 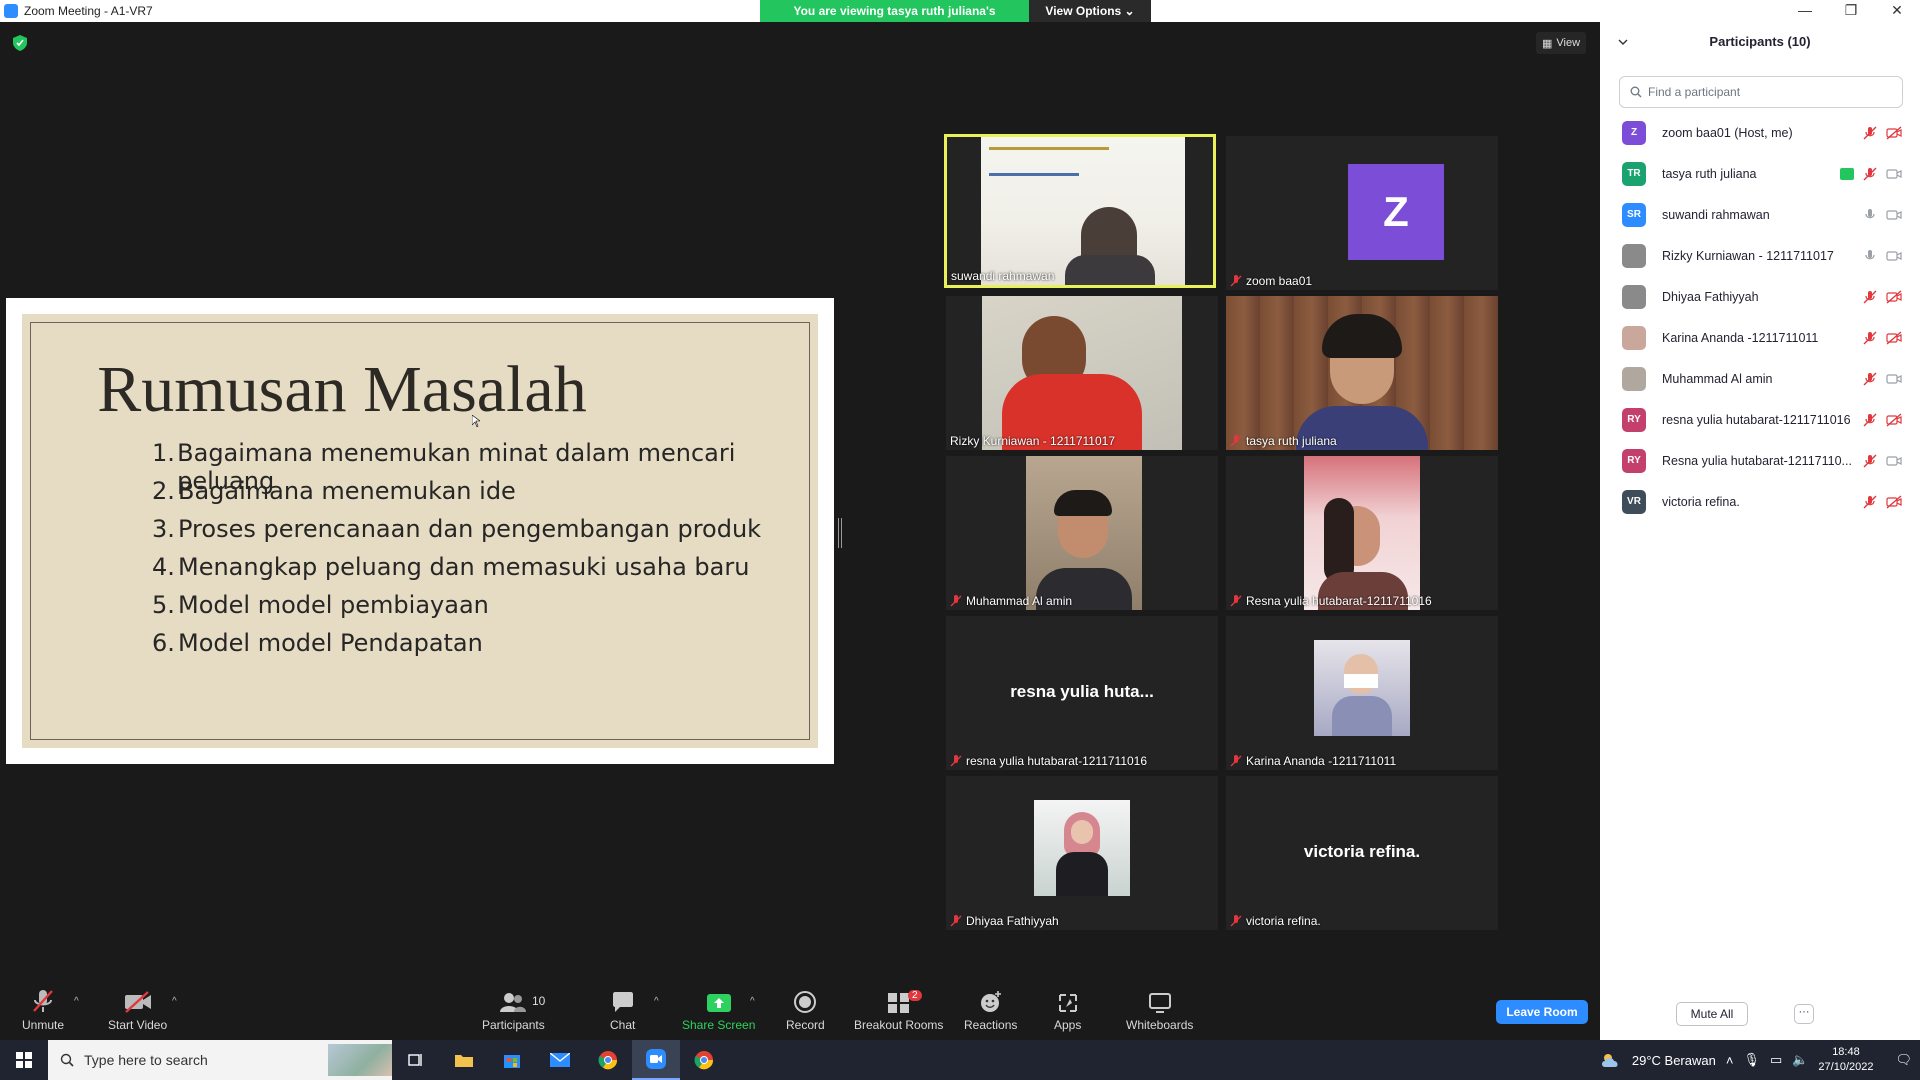 What do you see at coordinates (704, 1060) in the screenshot?
I see `chrome-profile-icon` at bounding box center [704, 1060].